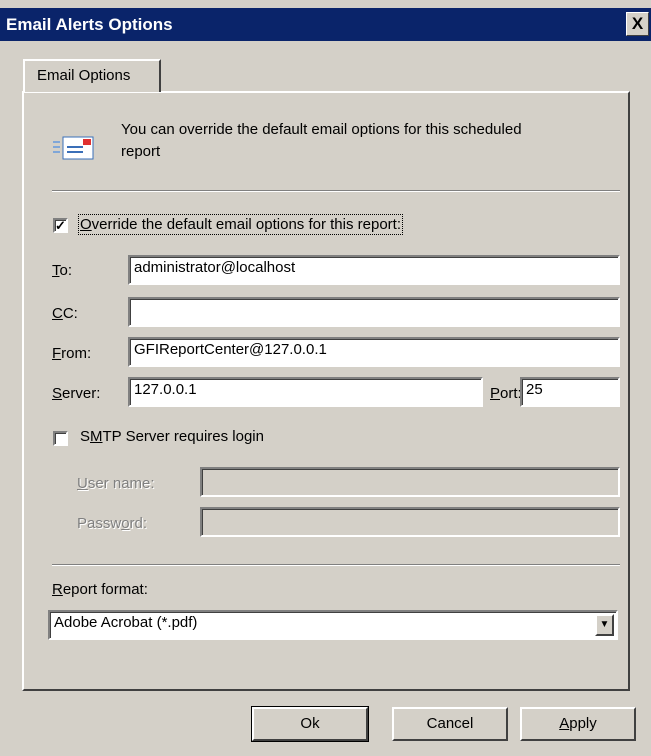 The image size is (651, 756). Describe the element at coordinates (374, 312) in the screenshot. I see `cc-field` at that location.